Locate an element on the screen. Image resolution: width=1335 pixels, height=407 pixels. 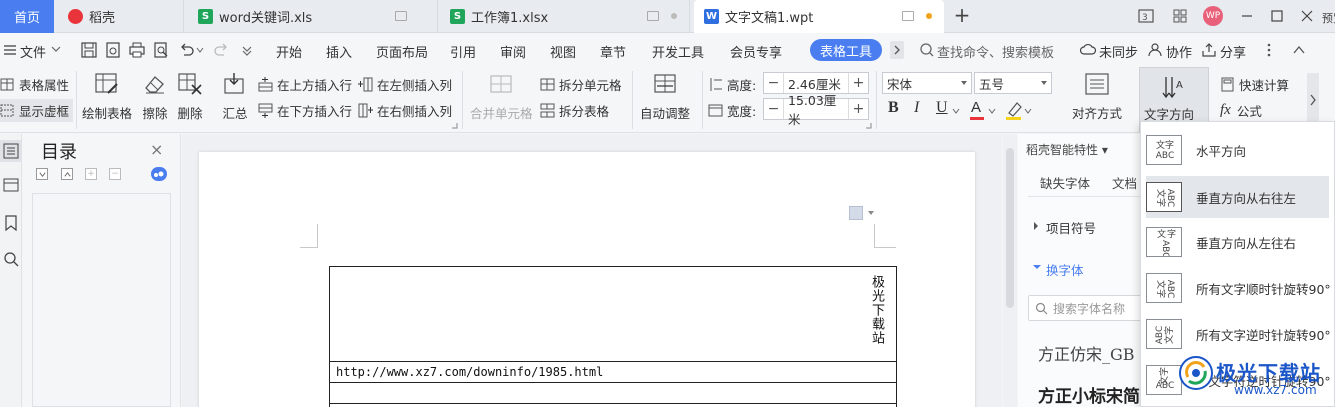
insert-column-right-button: 在右侧插入列 is located at coordinates (405, 110).